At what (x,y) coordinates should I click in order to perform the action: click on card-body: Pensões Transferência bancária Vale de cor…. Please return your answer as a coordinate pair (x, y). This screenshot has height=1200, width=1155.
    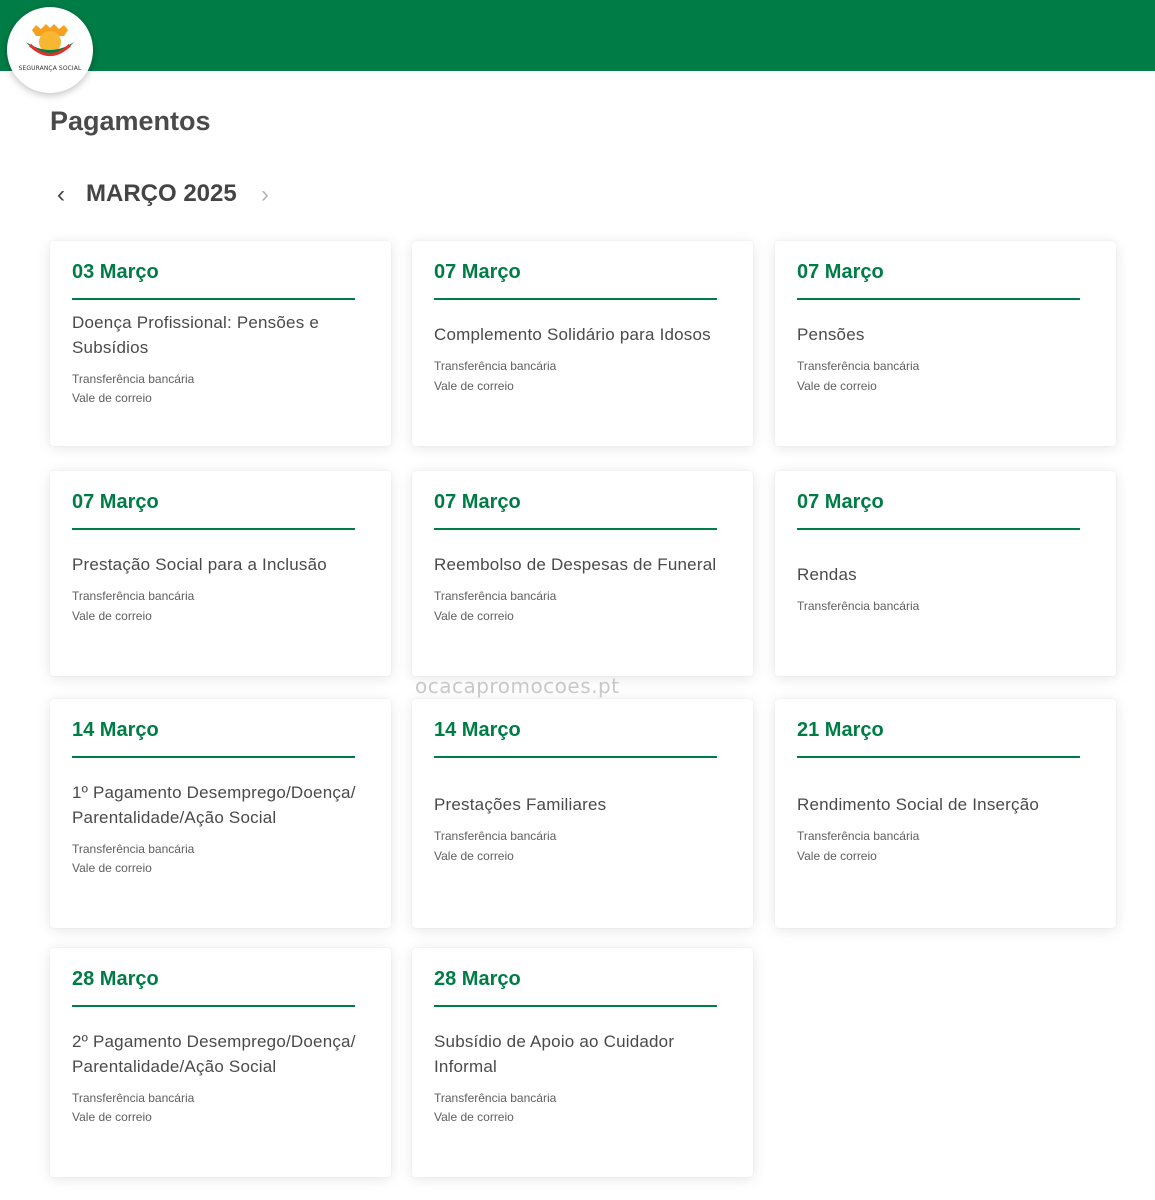
    Looking at the image, I should click on (942, 359).